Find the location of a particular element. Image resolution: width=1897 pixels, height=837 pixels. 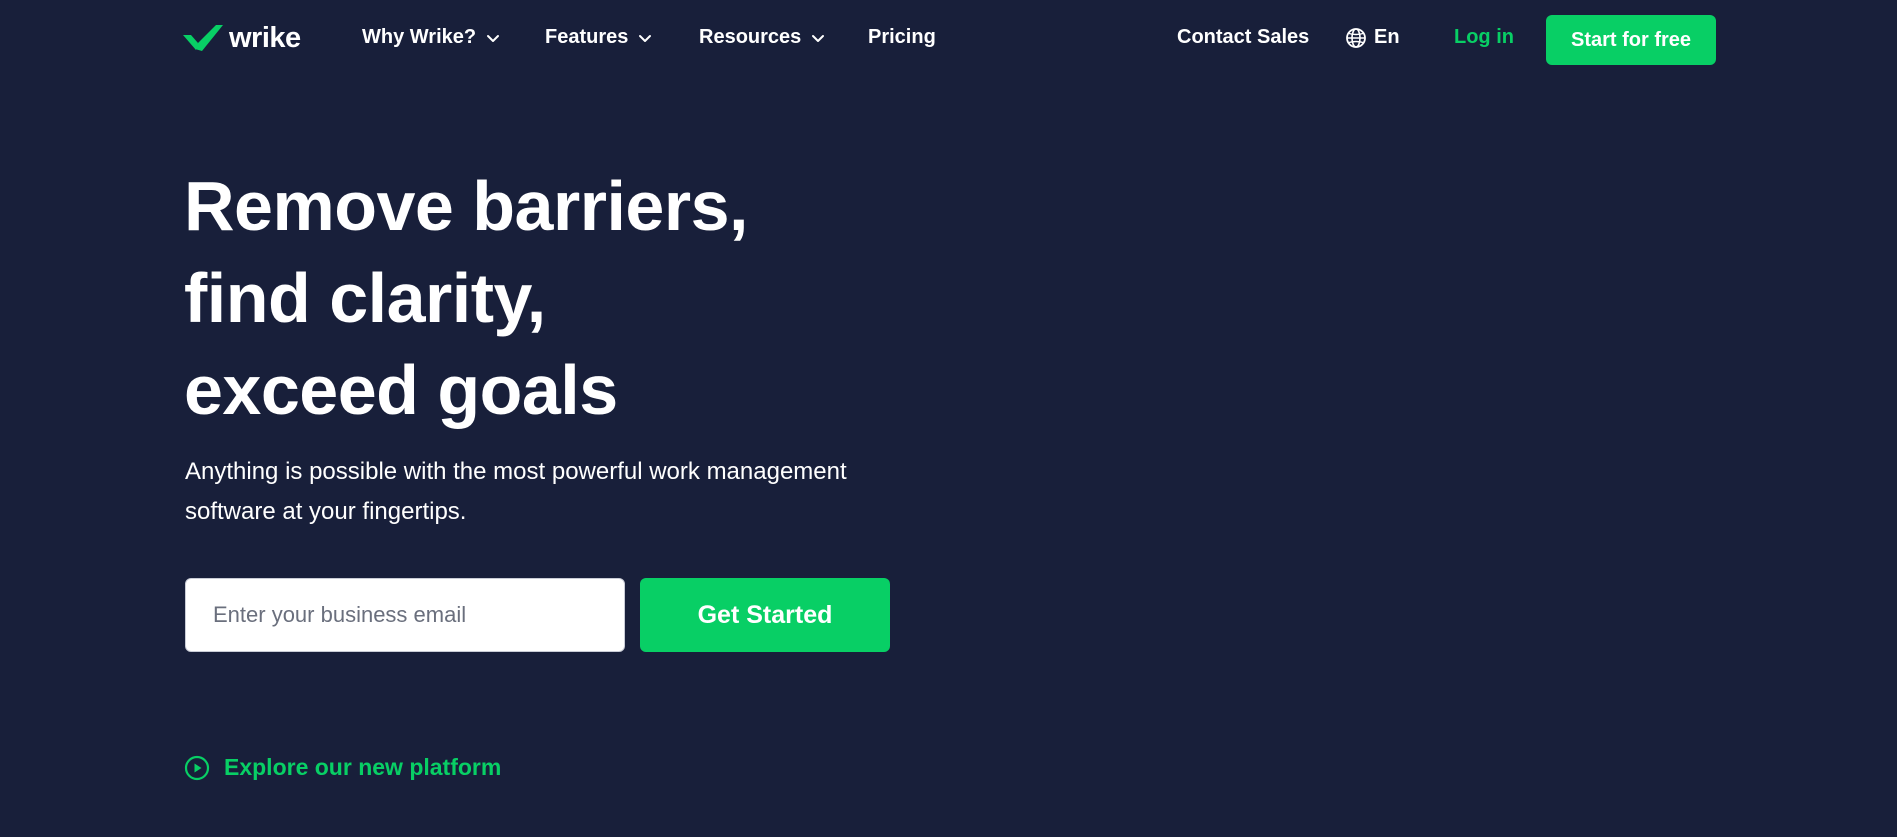

language-label: En is located at coordinates (1387, 37).